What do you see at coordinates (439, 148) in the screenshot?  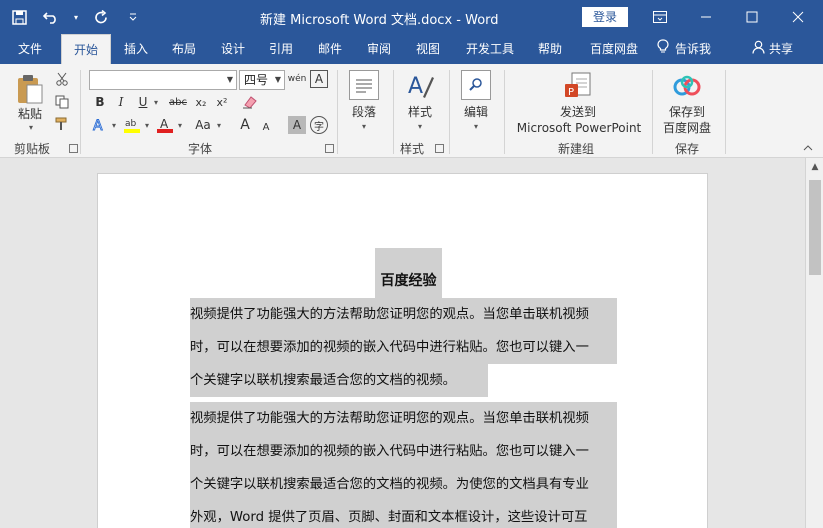 I see `styles-launcher-icon` at bounding box center [439, 148].